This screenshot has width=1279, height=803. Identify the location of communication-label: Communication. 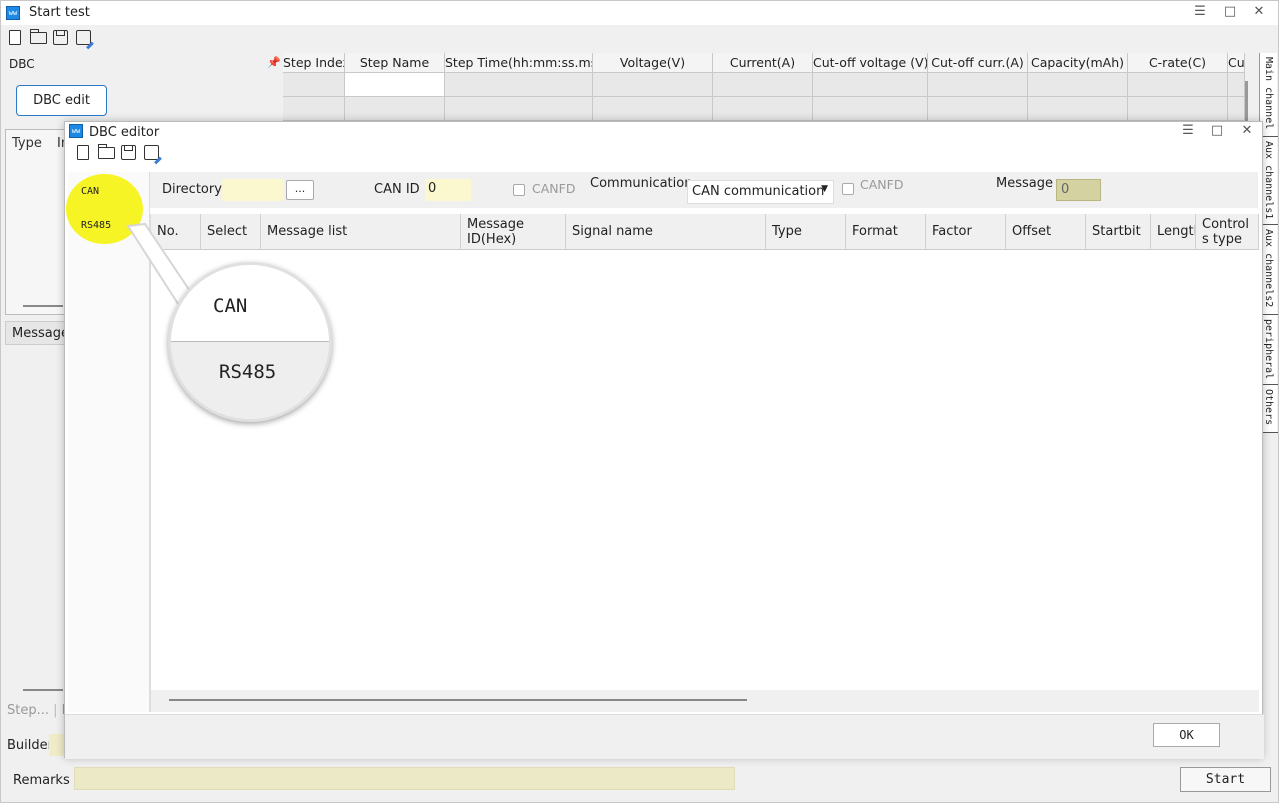
(641, 183).